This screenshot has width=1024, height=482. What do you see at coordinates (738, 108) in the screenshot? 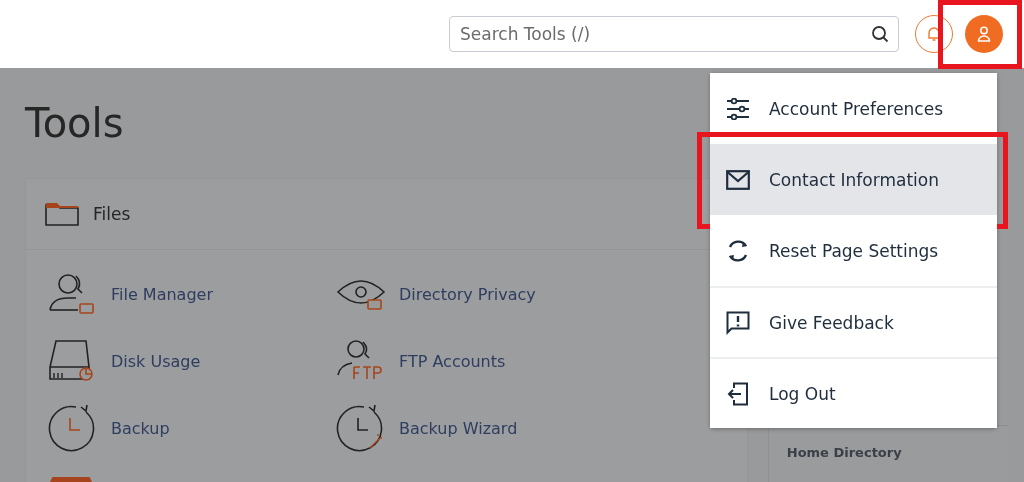
I see `sliders-icon` at bounding box center [738, 108].